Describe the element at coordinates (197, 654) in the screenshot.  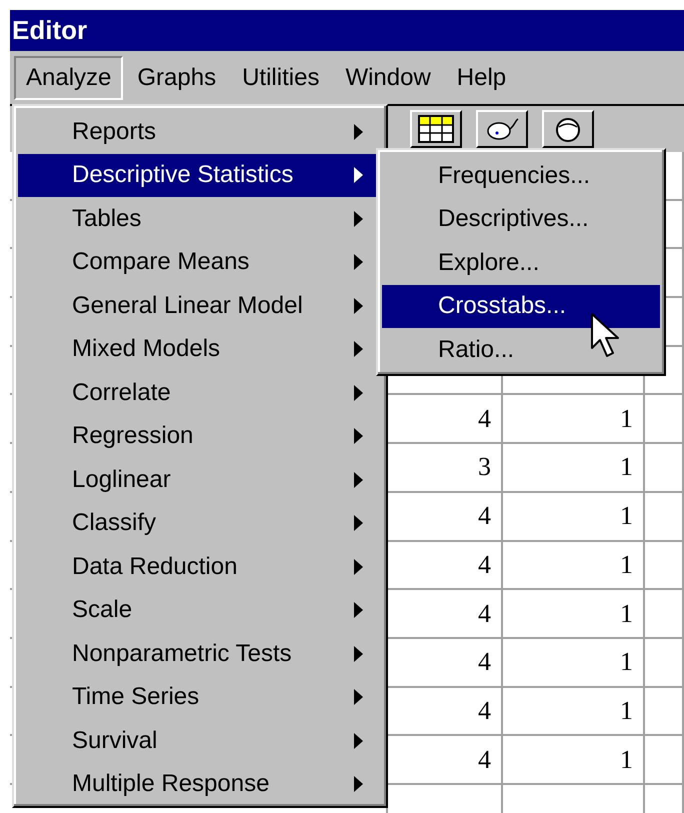
I see `menu-item: Nonparametric Tests` at that location.